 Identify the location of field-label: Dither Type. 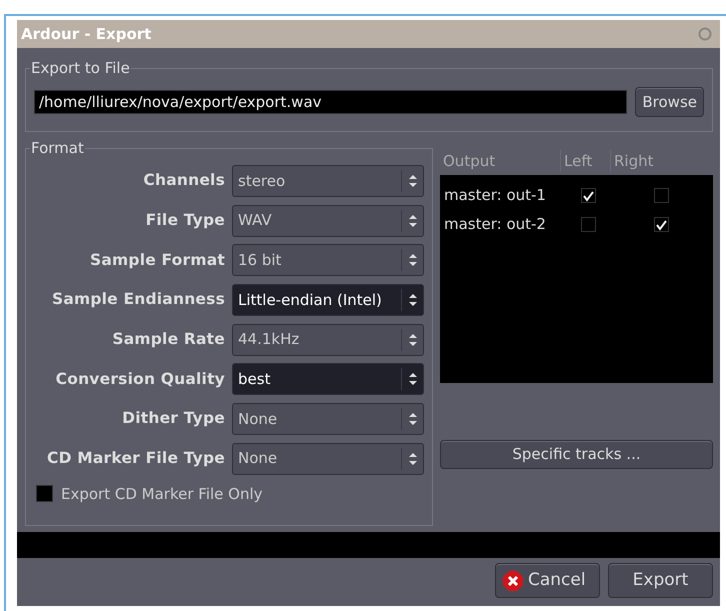
(173, 419).